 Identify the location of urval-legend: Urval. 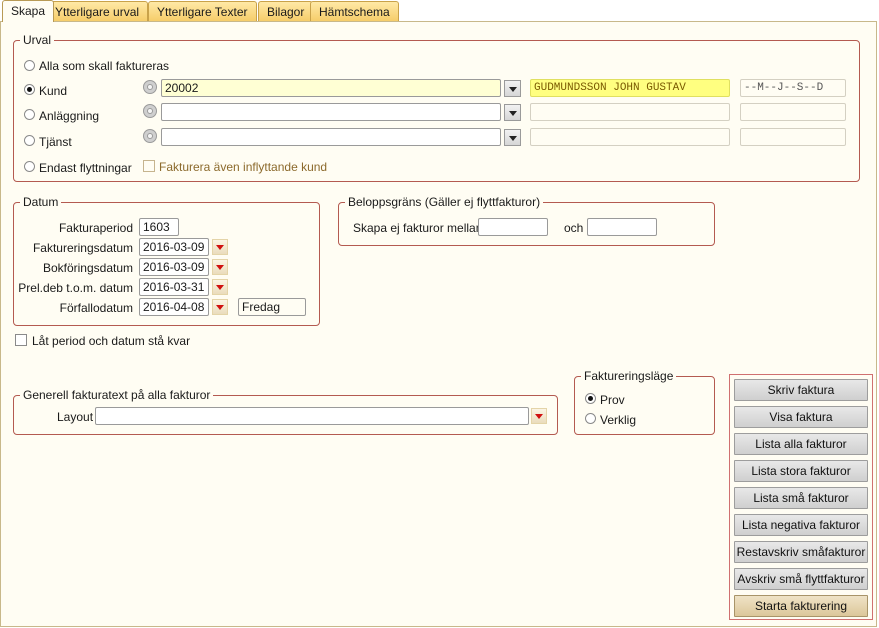
(37, 40).